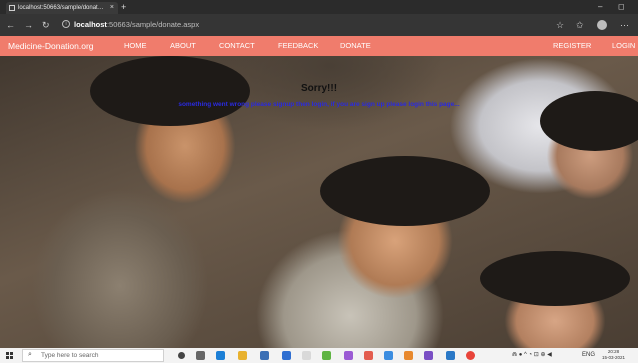  I want to click on favorites-icon: ✩, so click(580, 25).